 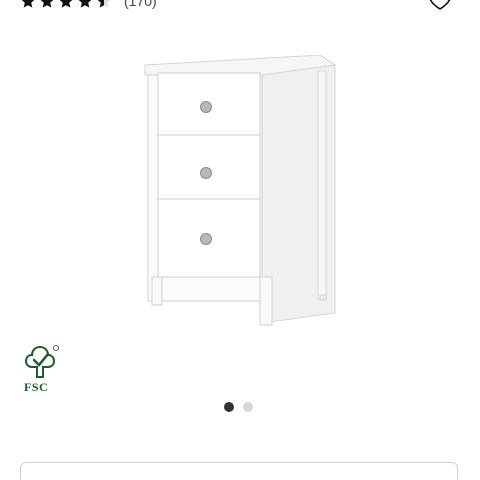 I want to click on fsc-label: FSC, so click(x=36, y=387).